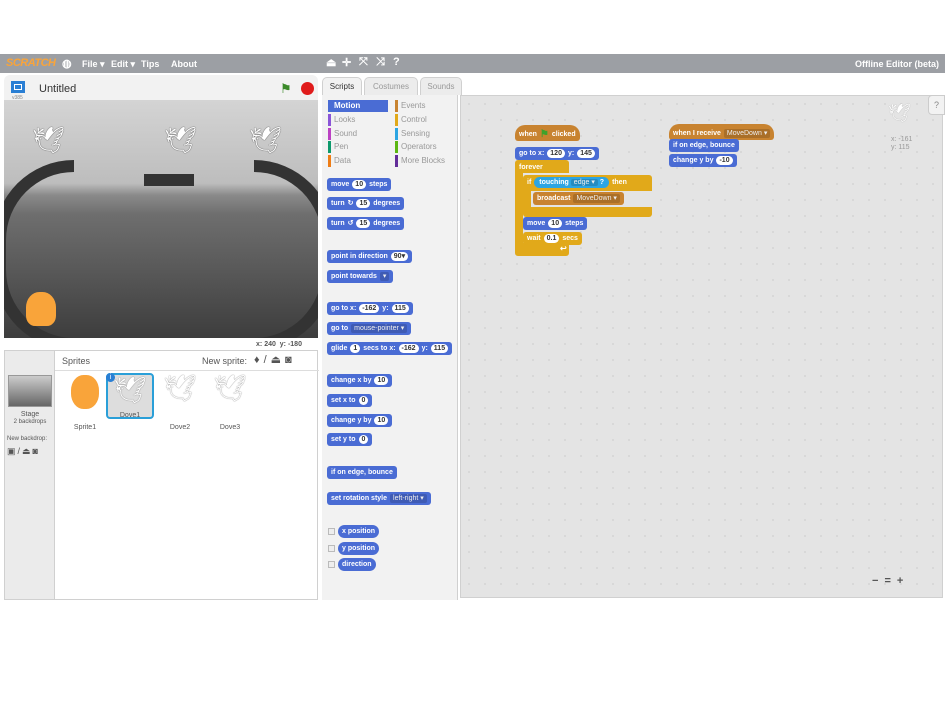 The image size is (945, 709). Describe the element at coordinates (331, 62) in the screenshot. I see `duplicate-icon: ⏏` at that location.